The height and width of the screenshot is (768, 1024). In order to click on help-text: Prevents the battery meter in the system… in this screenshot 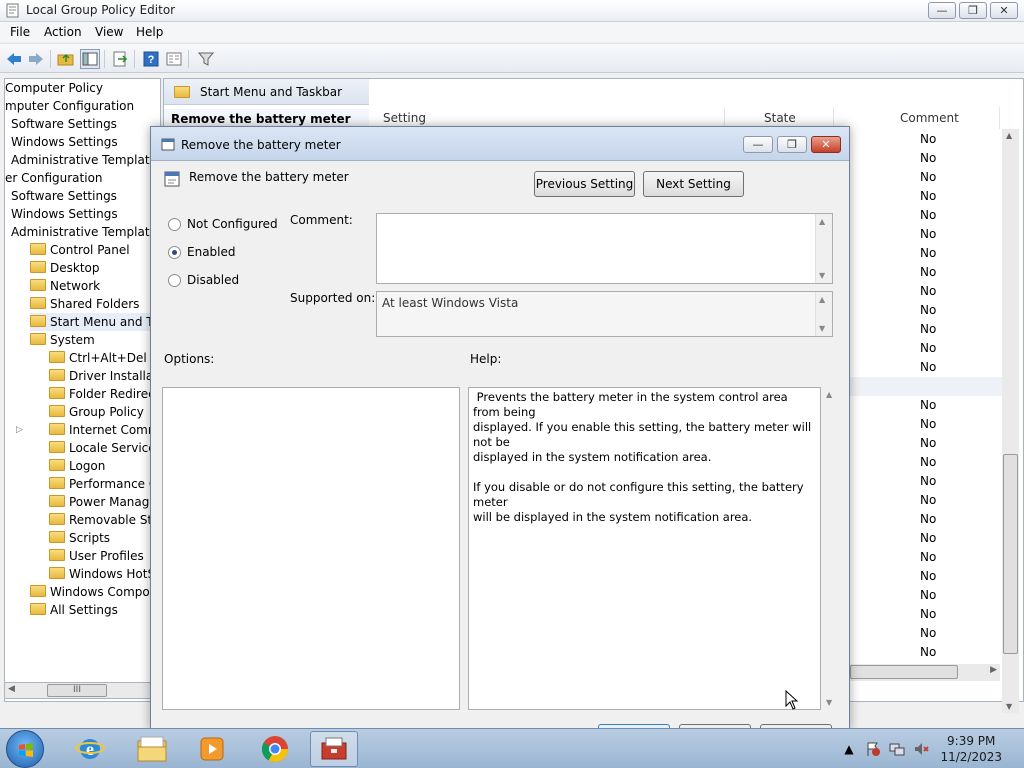, I will do `click(642, 457)`.